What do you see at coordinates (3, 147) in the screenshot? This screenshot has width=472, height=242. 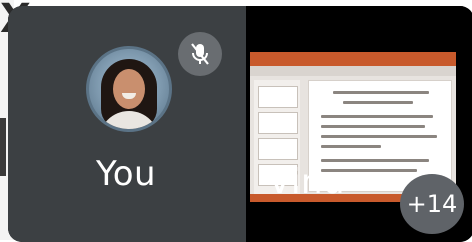 I see `background-bar` at bounding box center [3, 147].